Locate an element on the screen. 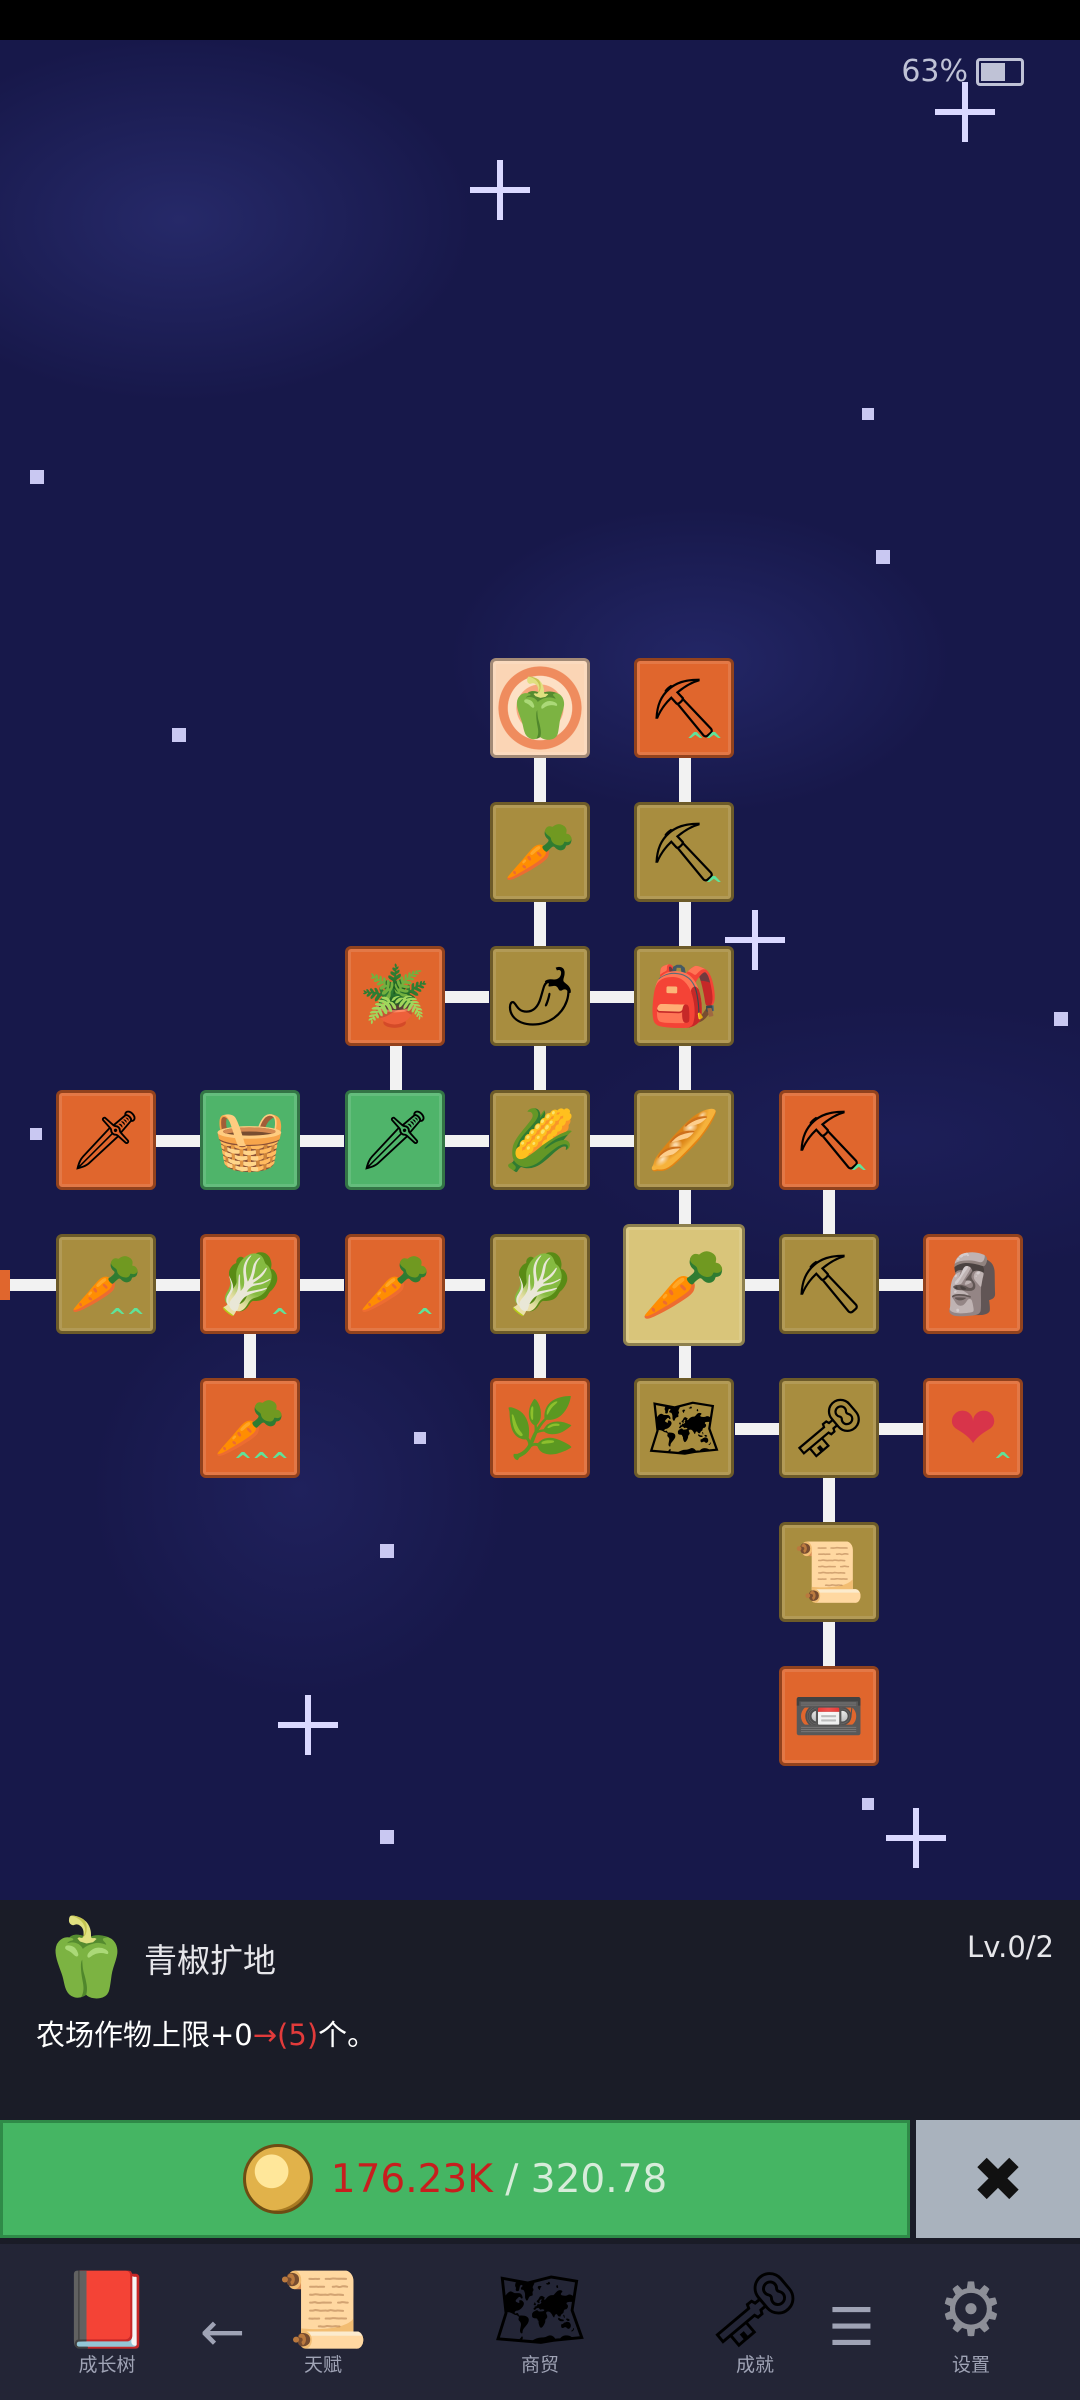  skill-node-chili: 🌶 is located at coordinates (540, 996).